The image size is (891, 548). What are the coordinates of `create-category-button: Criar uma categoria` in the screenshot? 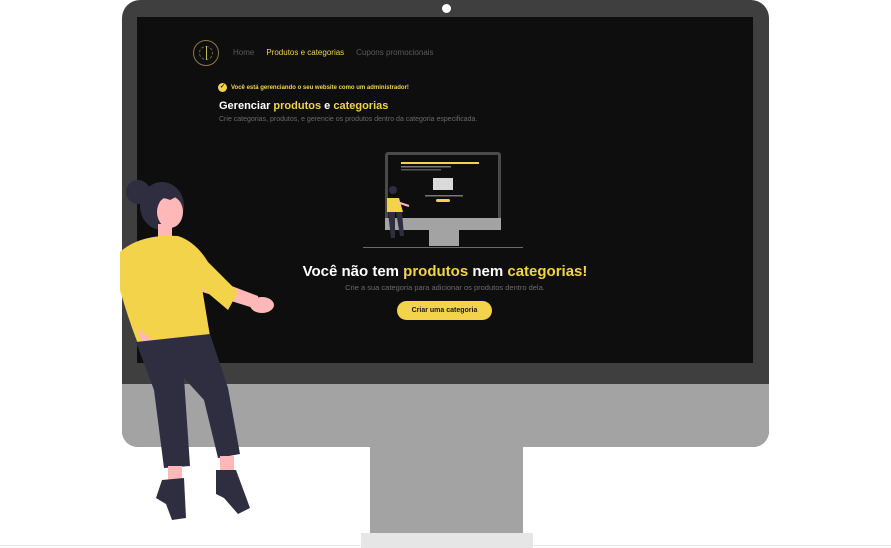 It's located at (444, 310).